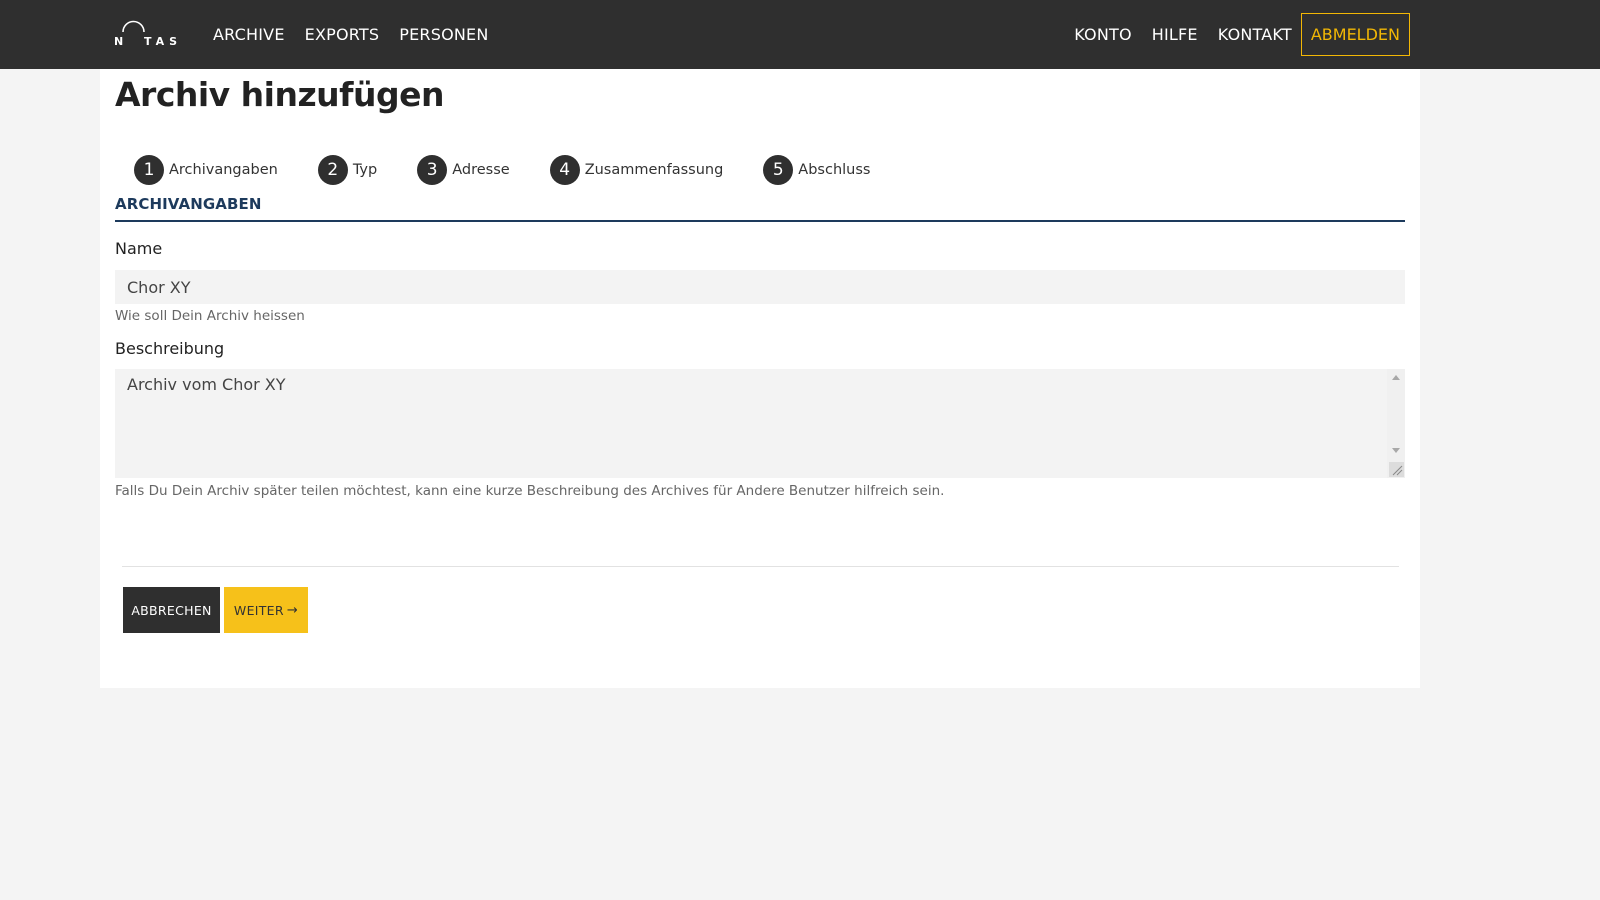 This screenshot has height=900, width=1600. What do you see at coordinates (1355, 34) in the screenshot?
I see `logout-button: ABMELDEN` at bounding box center [1355, 34].